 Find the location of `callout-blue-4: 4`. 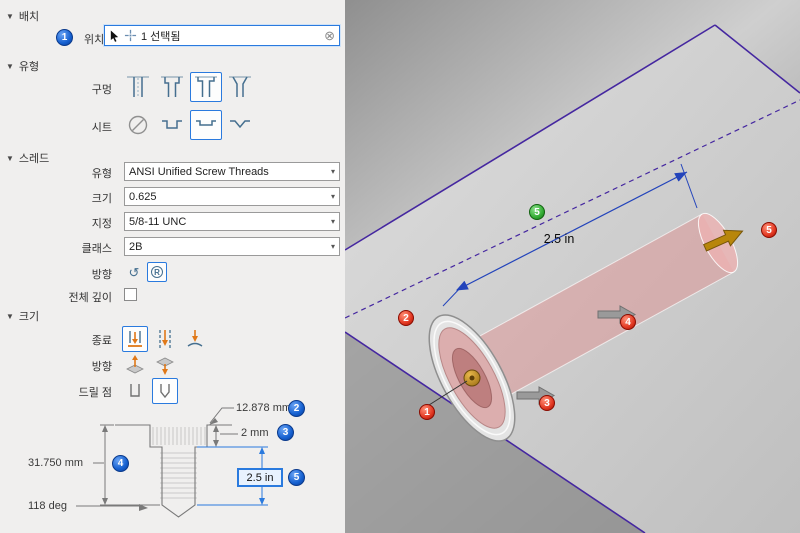

callout-blue-4: 4 is located at coordinates (120, 463).